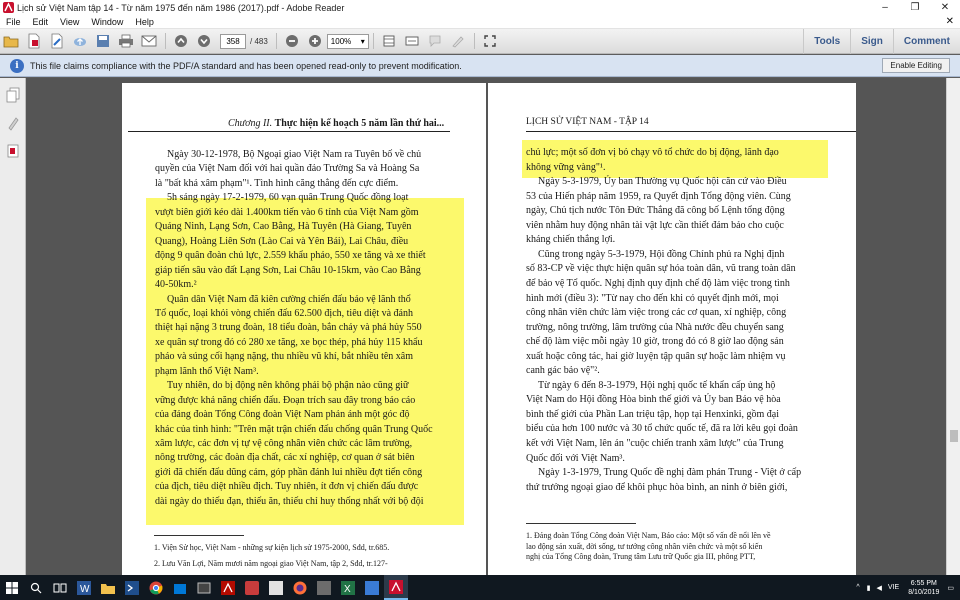  What do you see at coordinates (893, 587) in the screenshot?
I see `language-indicator: VIE` at bounding box center [893, 587].